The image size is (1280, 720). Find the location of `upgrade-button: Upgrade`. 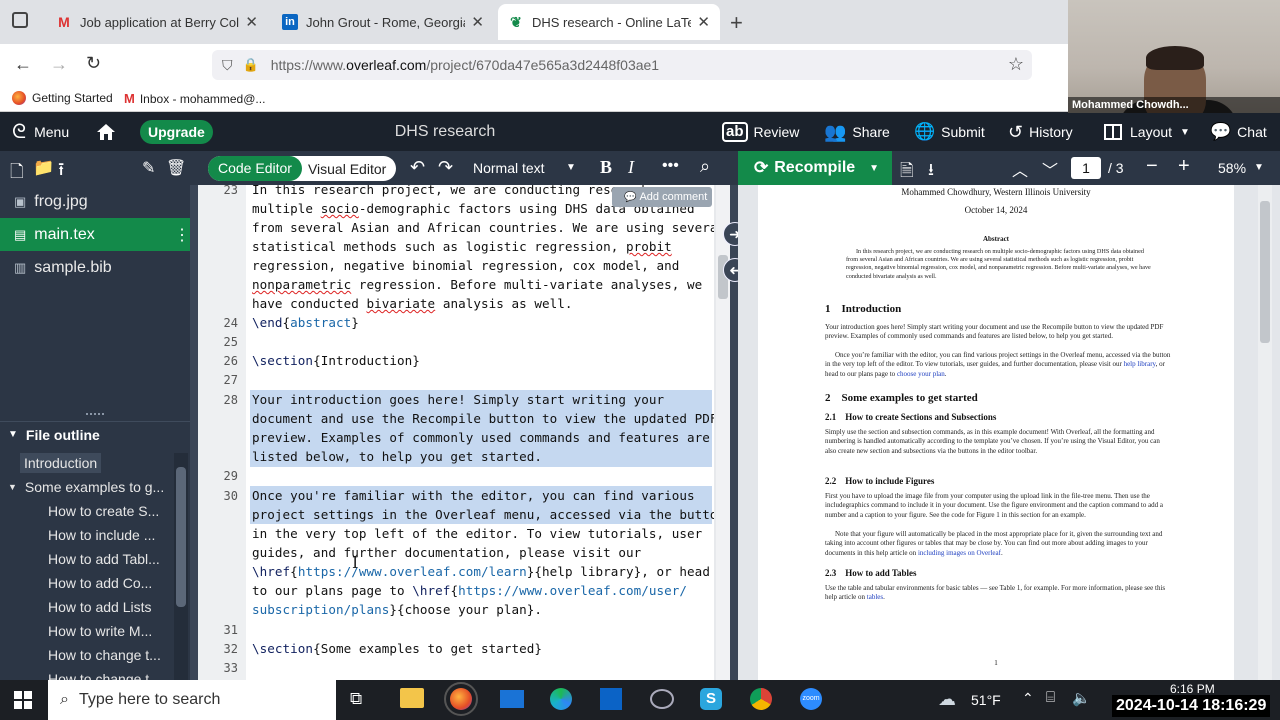

upgrade-button: Upgrade is located at coordinates (176, 132).